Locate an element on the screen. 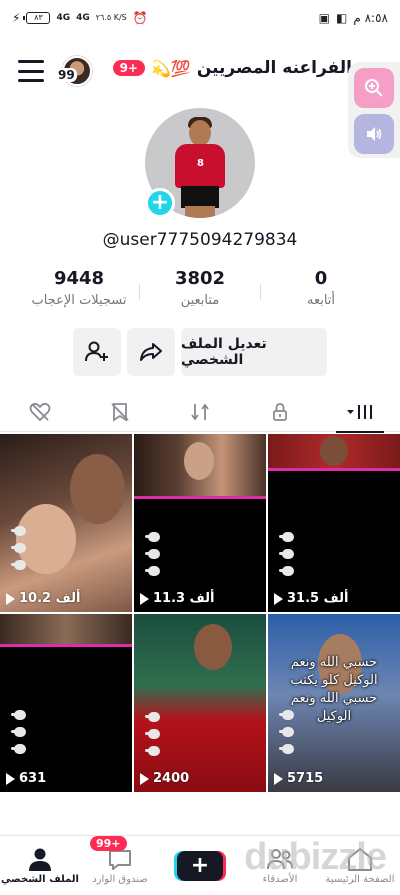 This screenshot has height=895, width=400. view-count-text: 31.5 ألف is located at coordinates (318, 598).